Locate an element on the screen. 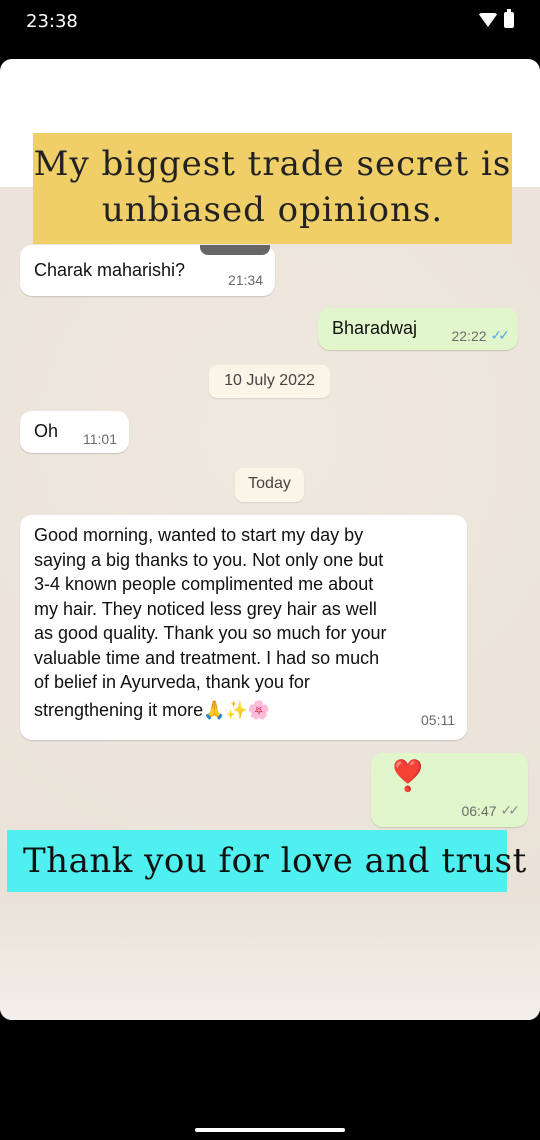  message-line: 3-4 known people complimented me about is located at coordinates (204, 584).